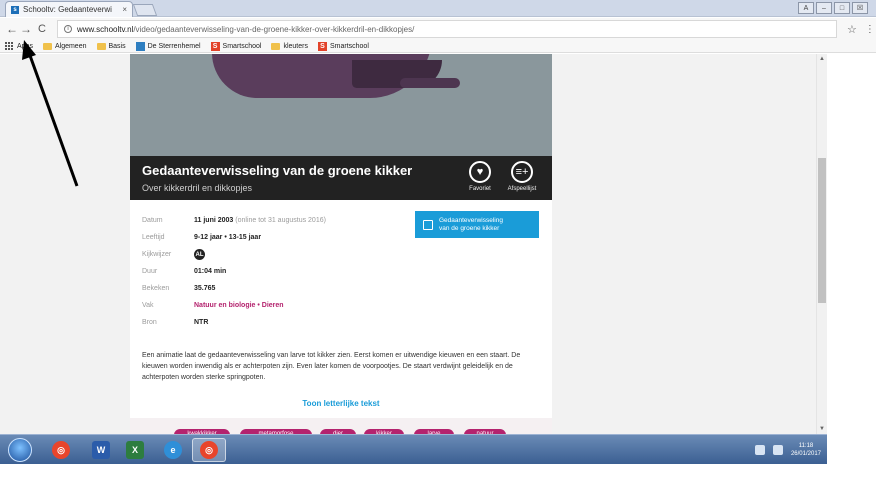 The width and height of the screenshot is (876, 483). I want to click on browser-tab: s Schooltv: Gedaanteverwi ×, so click(69, 9).